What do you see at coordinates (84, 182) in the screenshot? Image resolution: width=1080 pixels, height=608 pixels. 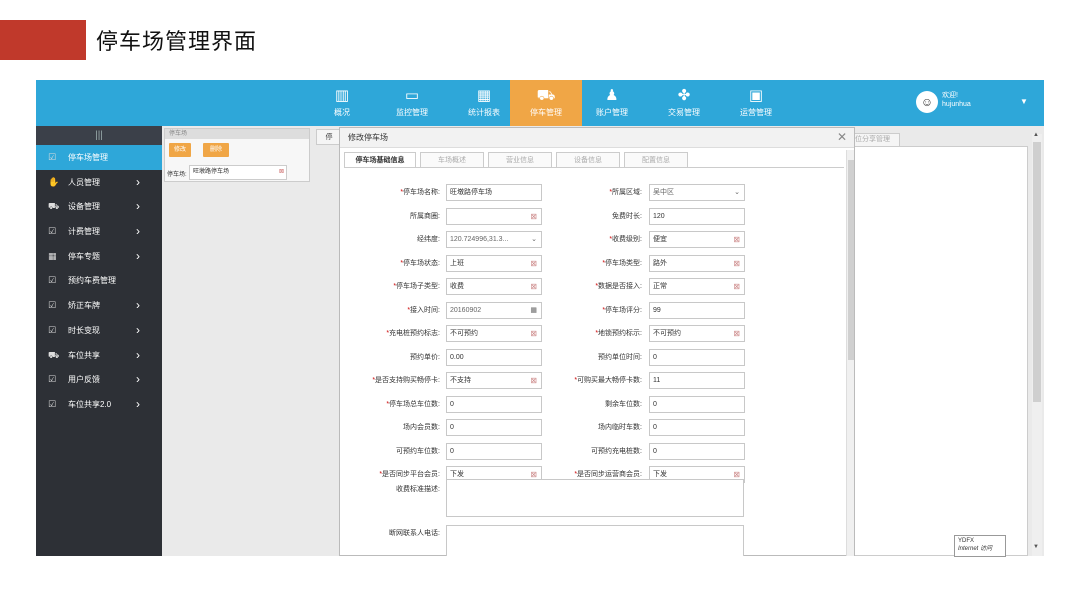 I see `sidebar-item-label: 人员管理` at bounding box center [84, 182].